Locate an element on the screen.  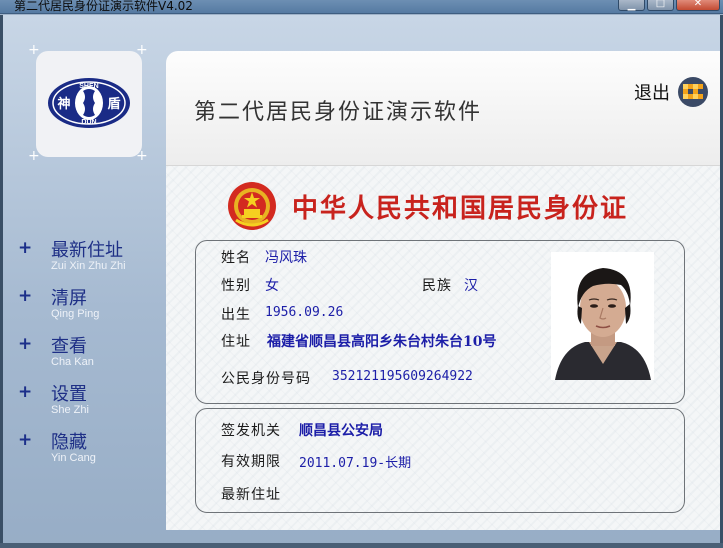
close-icon: ✕ is located at coordinates (698, 4).